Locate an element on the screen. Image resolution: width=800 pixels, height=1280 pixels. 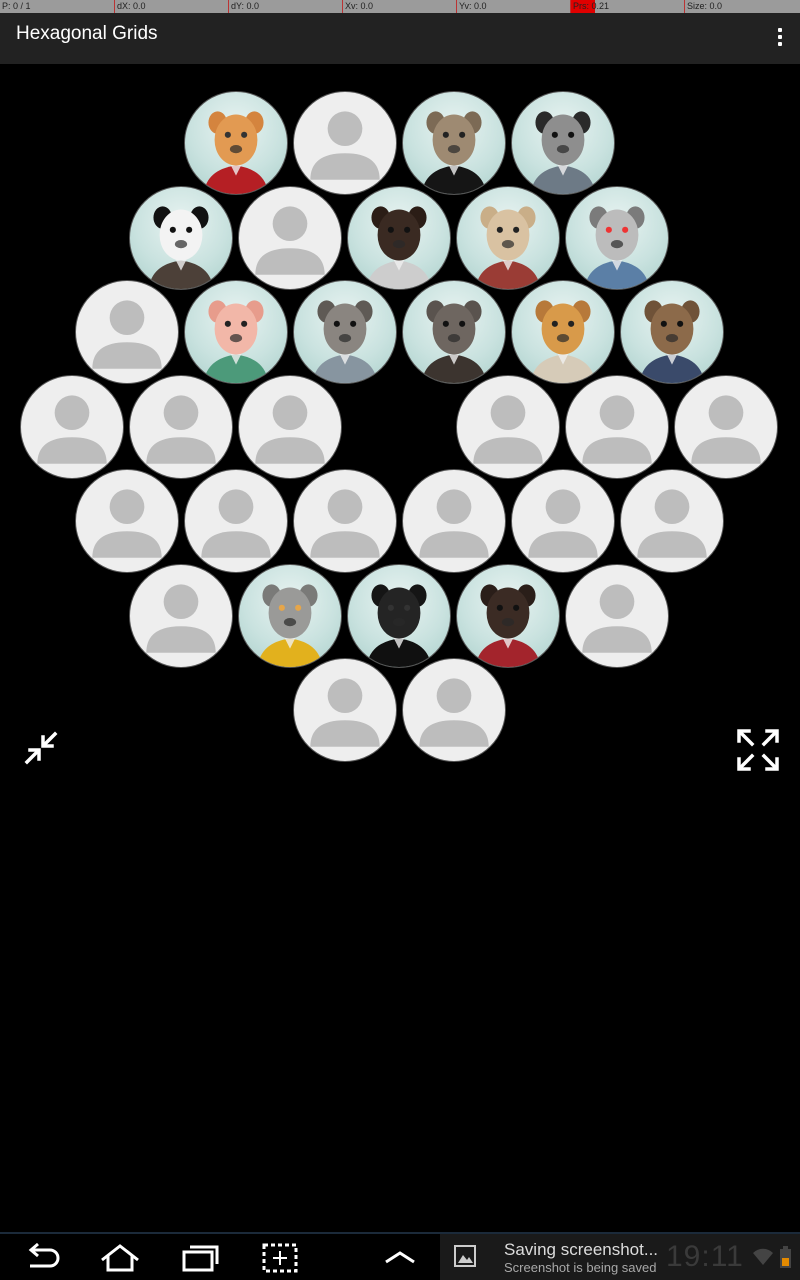
zoom-in-icon is located at coordinates (41, 748).